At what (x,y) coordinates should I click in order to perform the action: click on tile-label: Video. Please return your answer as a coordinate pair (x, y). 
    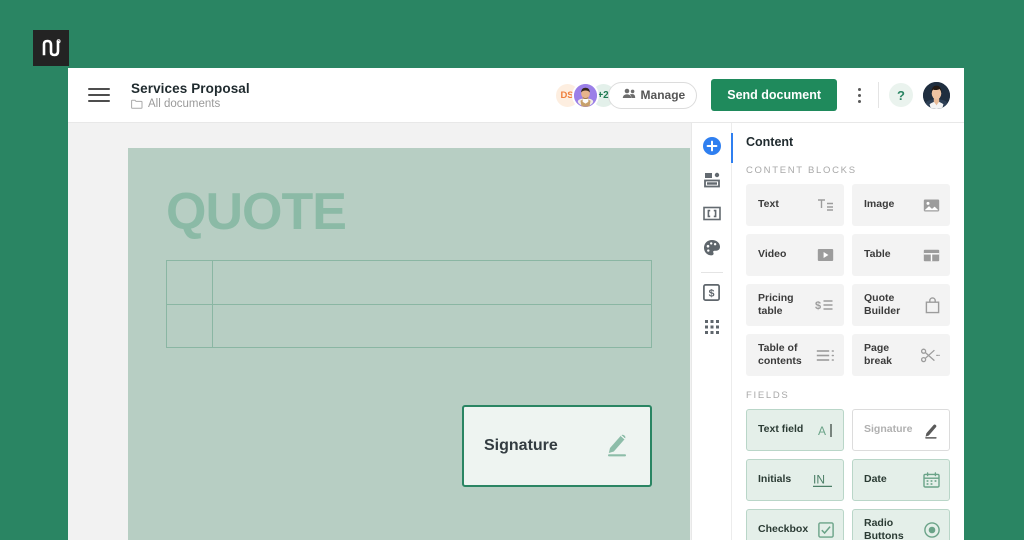
    Looking at the image, I should click on (772, 254).